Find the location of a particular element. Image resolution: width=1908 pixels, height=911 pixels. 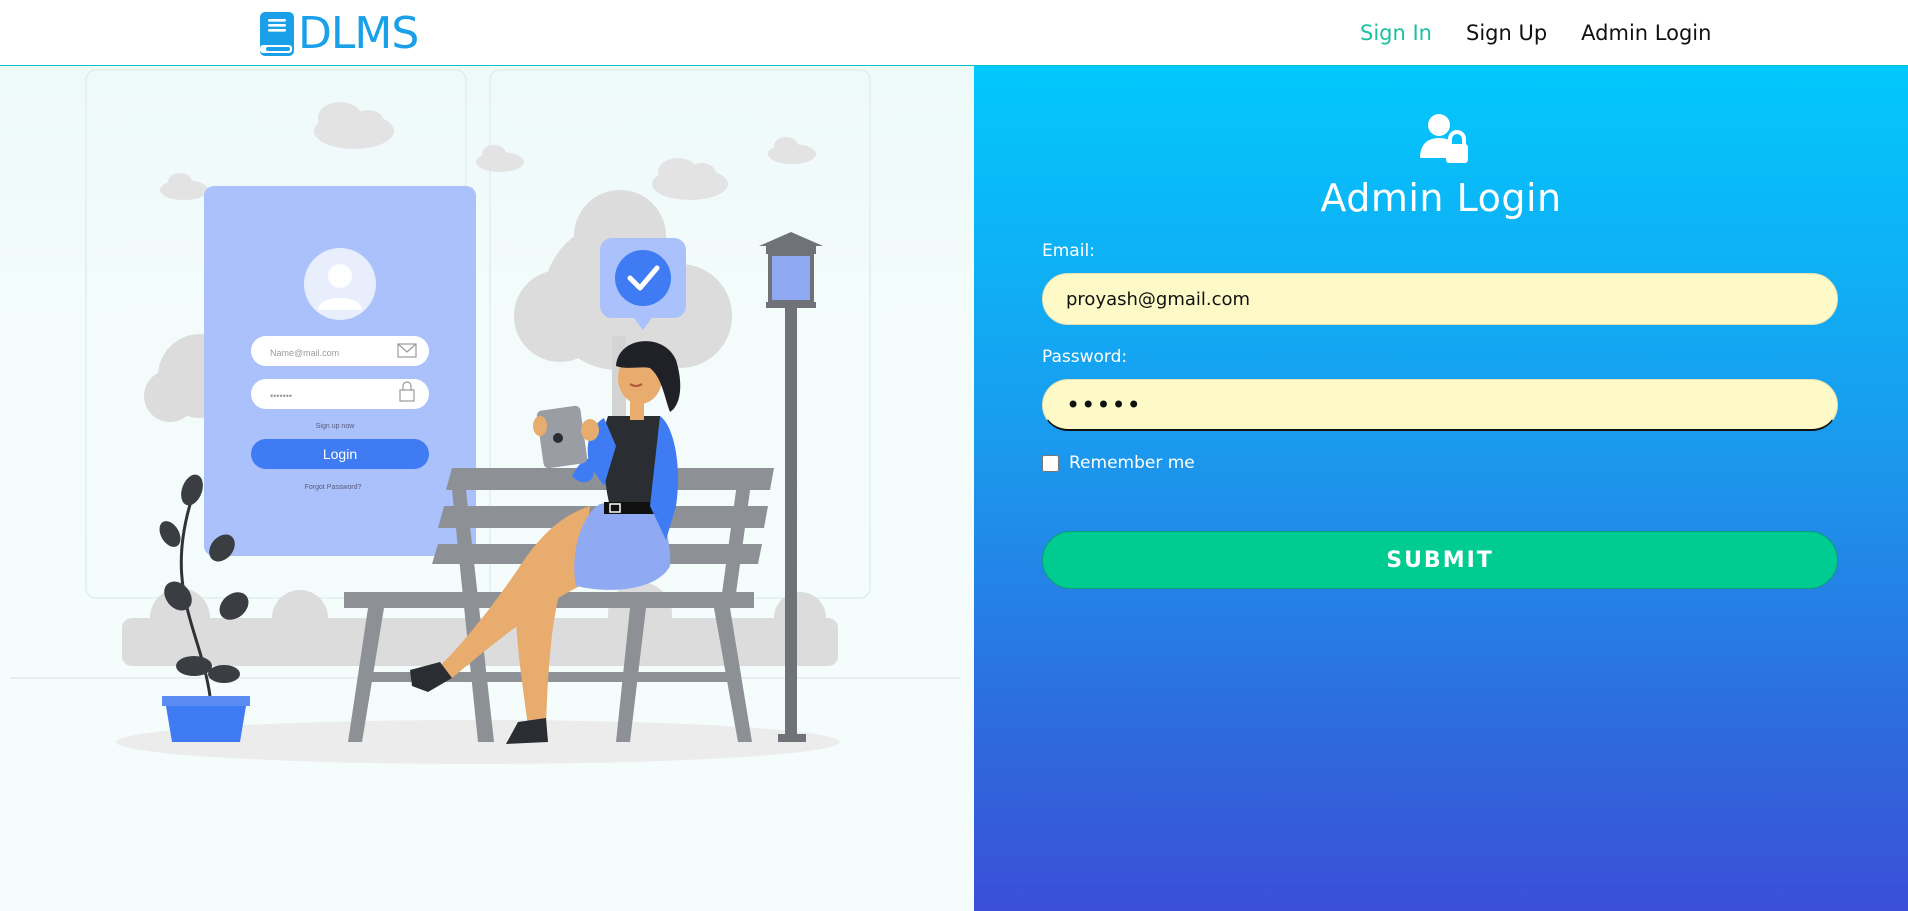

brand-name: DLMS is located at coordinates (358, 33).